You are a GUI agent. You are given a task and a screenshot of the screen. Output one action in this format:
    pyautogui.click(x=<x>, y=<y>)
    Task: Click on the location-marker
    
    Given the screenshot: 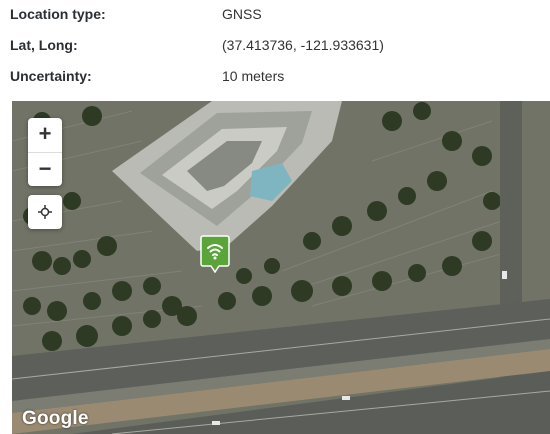 What is the action you would take?
    pyautogui.click(x=215, y=254)
    